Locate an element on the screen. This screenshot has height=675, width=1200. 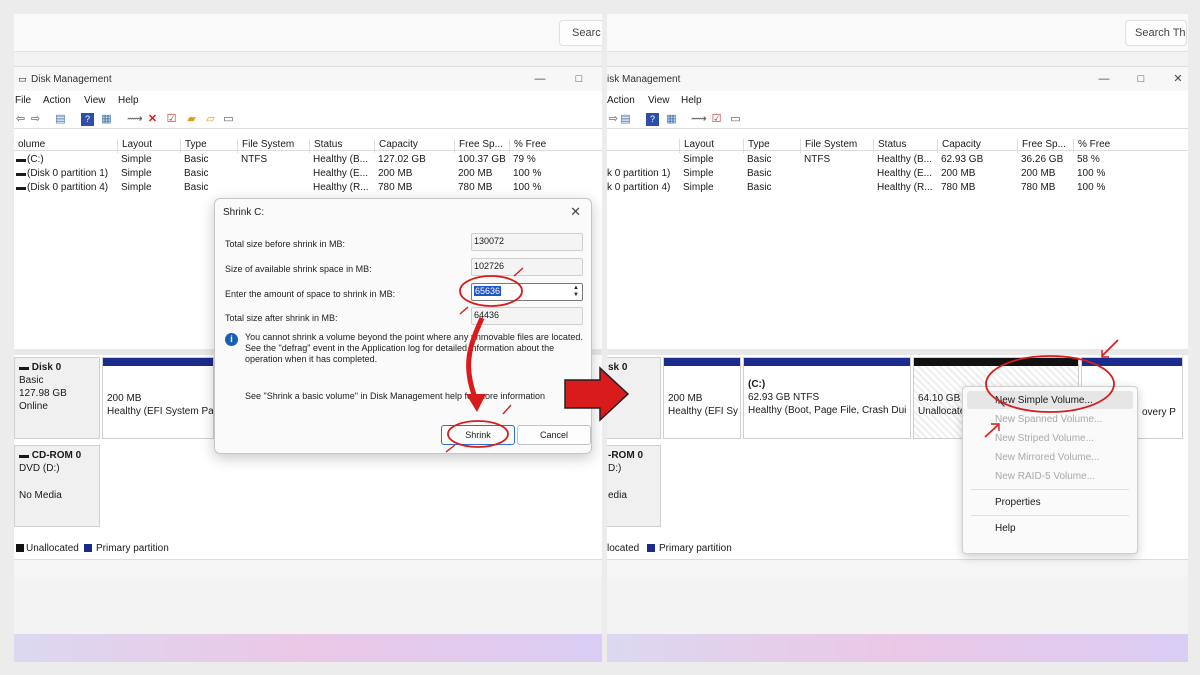
shrink-amount-input: 65636 ▲ ▼ is located at coordinates (527, 292).